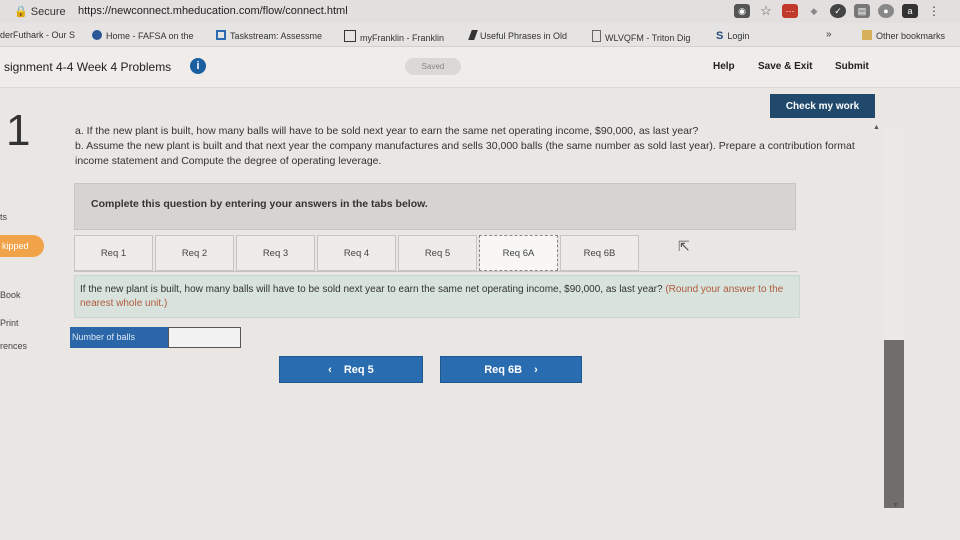 The height and width of the screenshot is (540, 960). What do you see at coordinates (517, 35) in the screenshot?
I see `bookmark-item: Useful Phrases in Old` at bounding box center [517, 35].